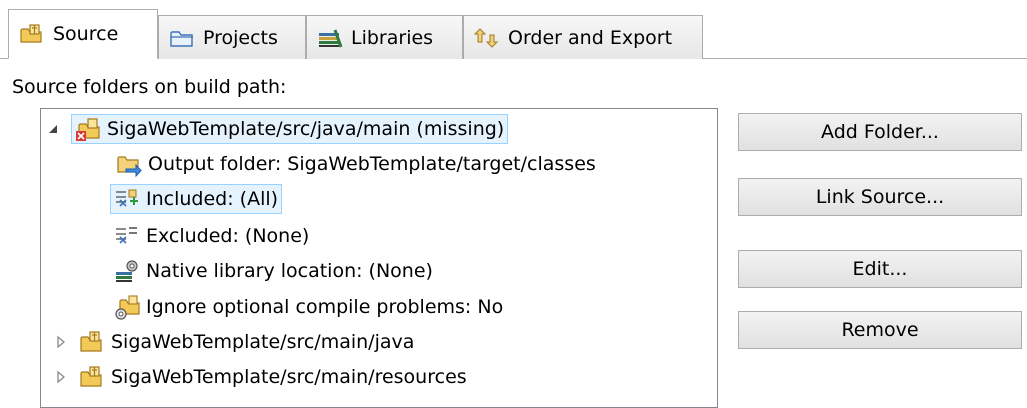 Image resolution: width=1027 pixels, height=408 pixels. Describe the element at coordinates (331, 38) in the screenshot. I see `libraries-icon` at that location.